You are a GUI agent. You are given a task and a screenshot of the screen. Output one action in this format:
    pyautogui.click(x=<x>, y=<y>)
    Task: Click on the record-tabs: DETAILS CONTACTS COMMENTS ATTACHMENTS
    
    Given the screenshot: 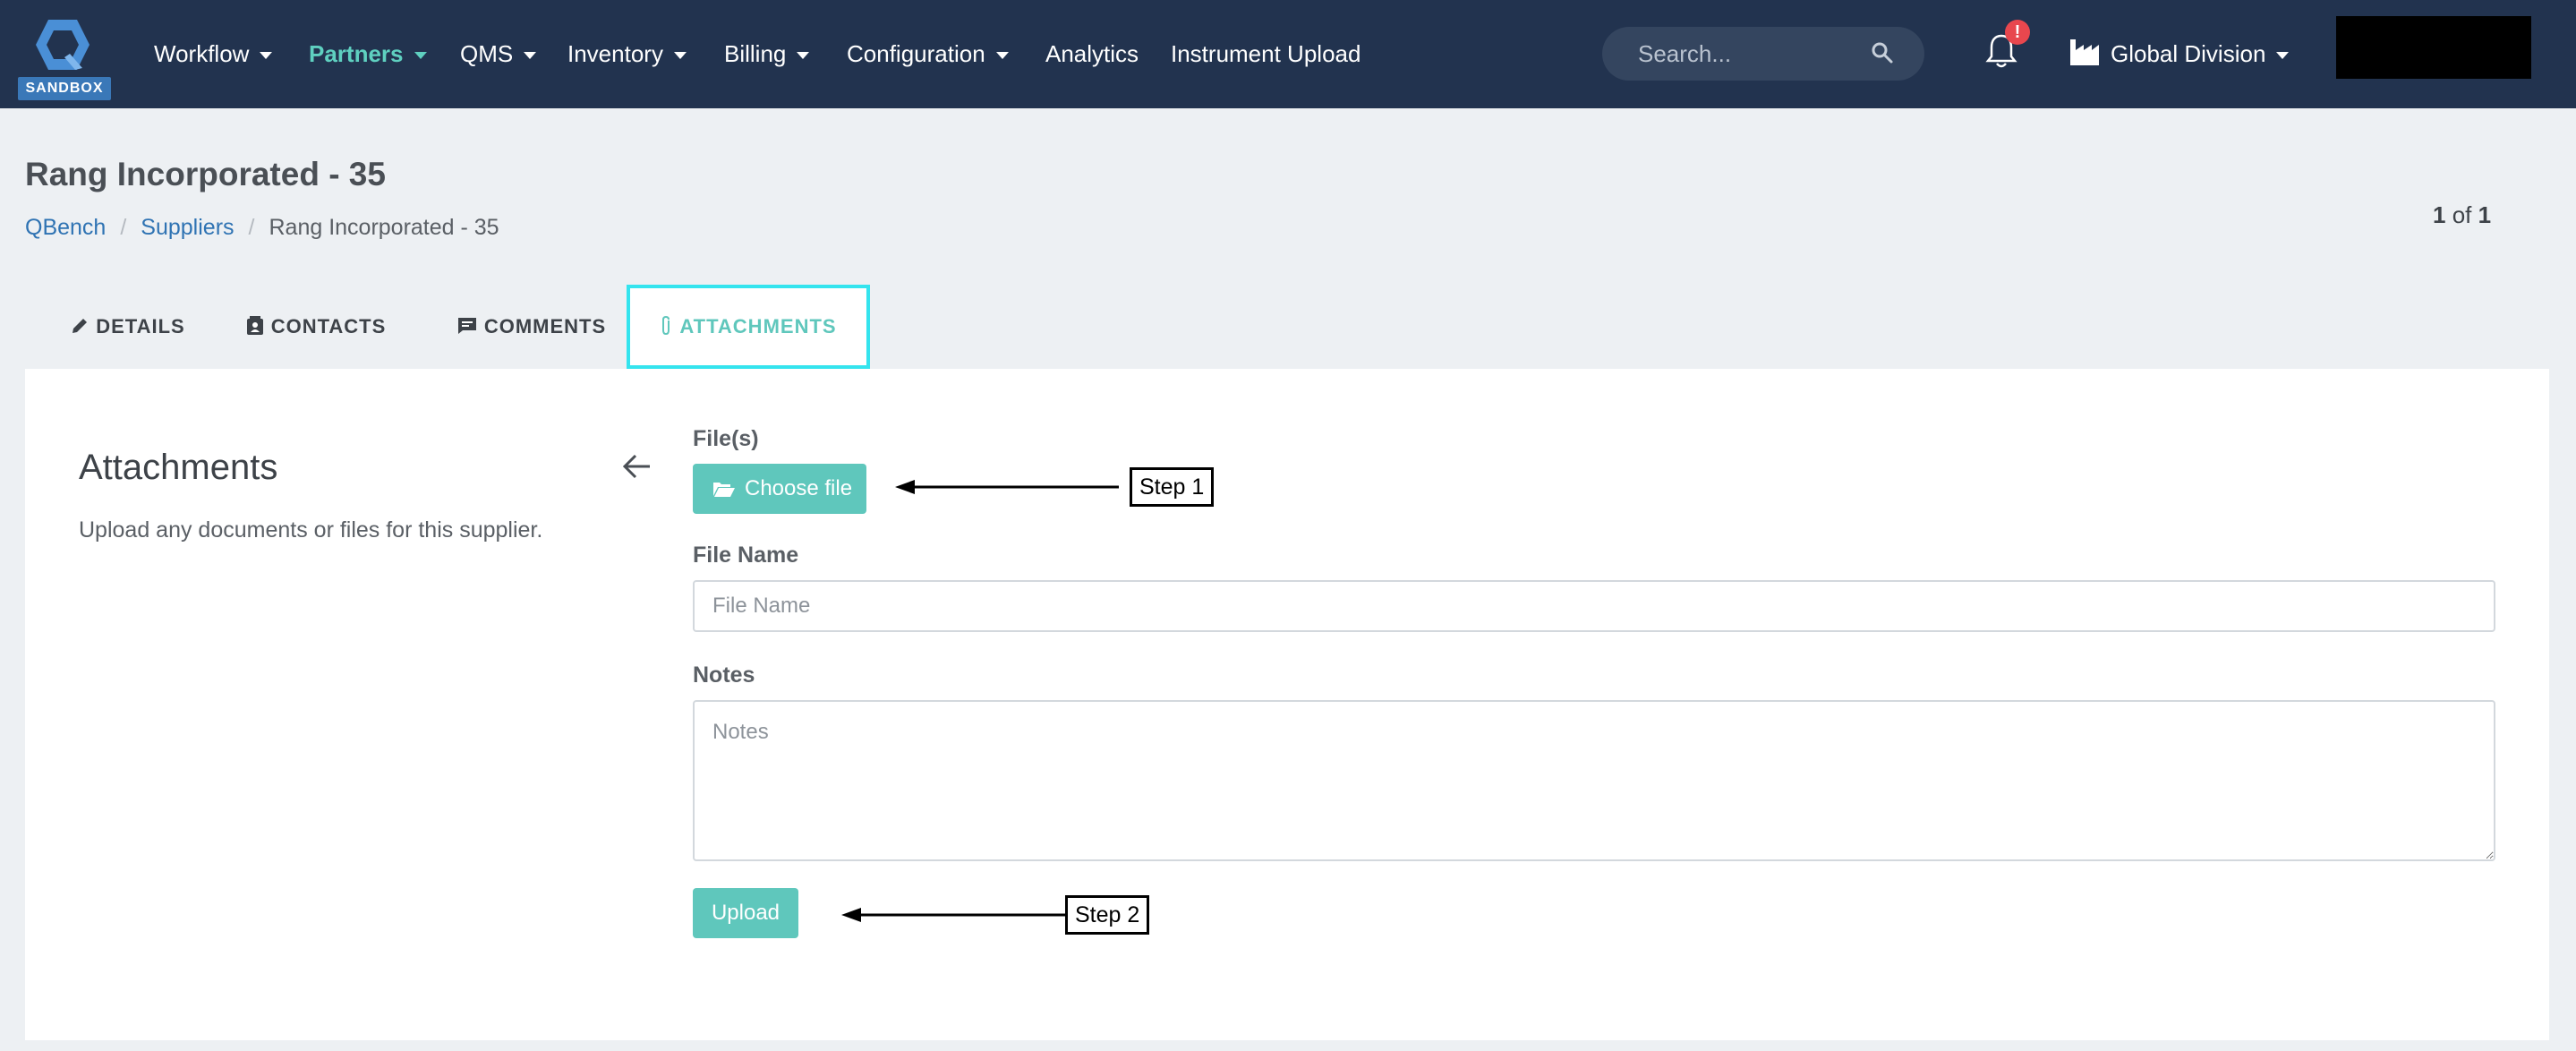 What is the action you would take?
    pyautogui.click(x=1287, y=327)
    